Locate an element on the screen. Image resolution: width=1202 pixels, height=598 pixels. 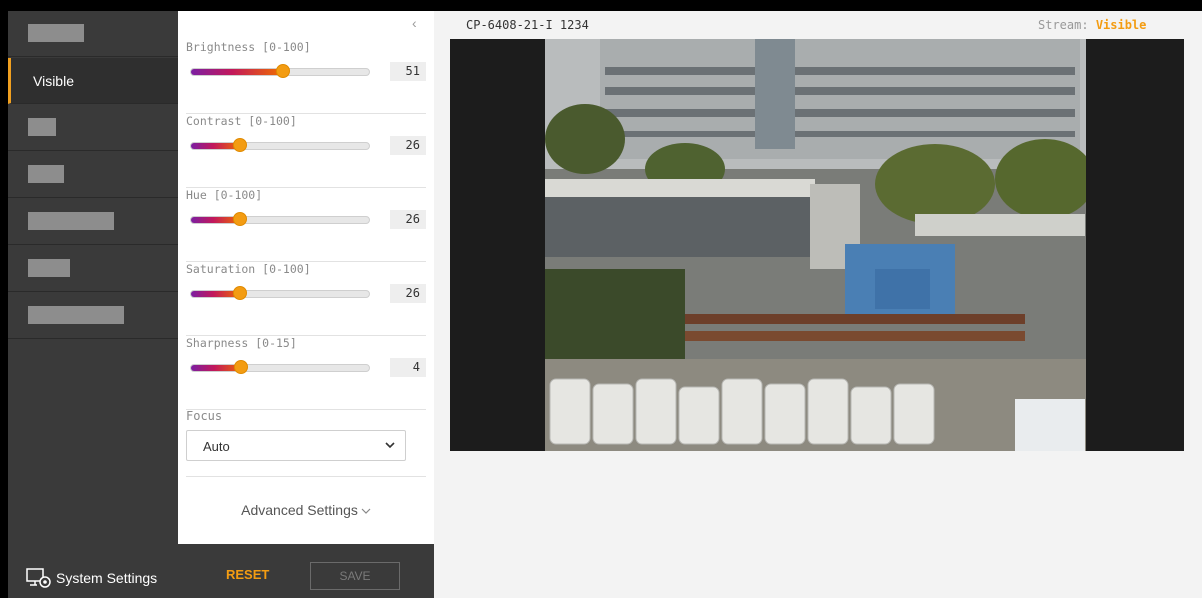
stream-indicator: Stream: Visible is located at coordinates (1092, 25).